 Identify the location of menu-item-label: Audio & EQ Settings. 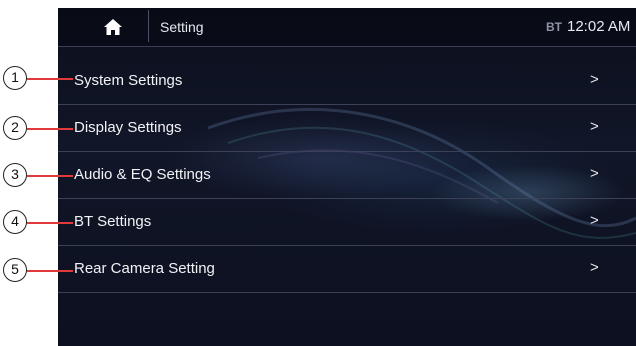
(142, 174).